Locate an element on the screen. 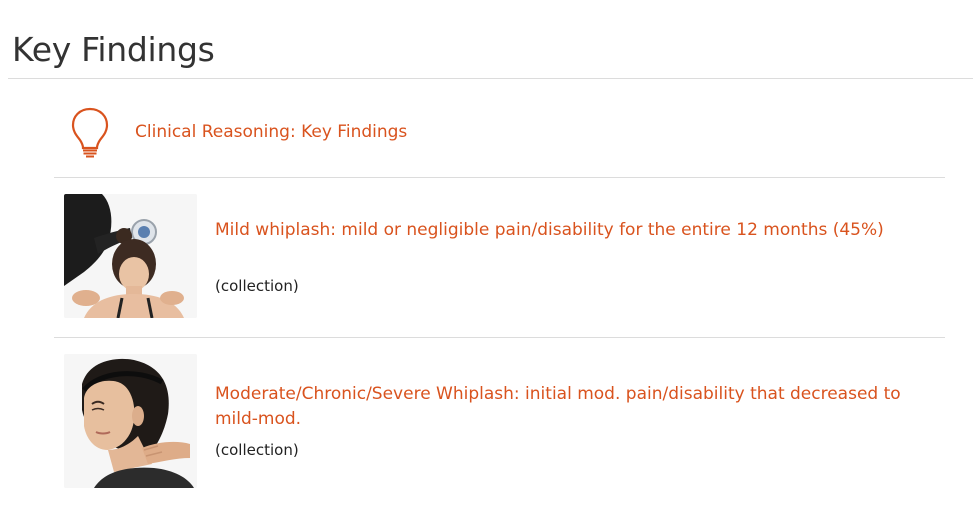  neck-pain-photo is located at coordinates (130, 421).